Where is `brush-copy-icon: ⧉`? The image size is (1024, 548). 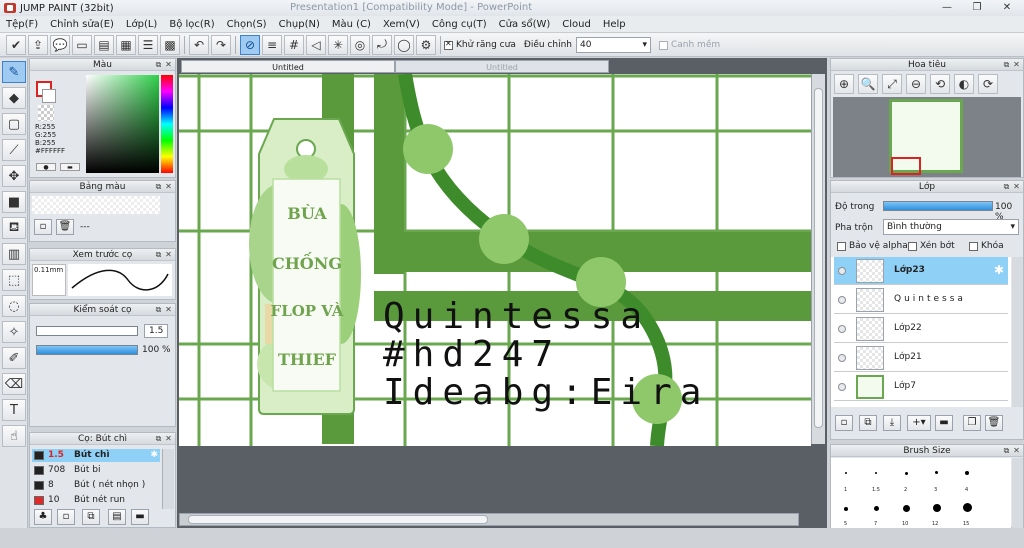 brush-copy-icon: ⧉ is located at coordinates (91, 517).